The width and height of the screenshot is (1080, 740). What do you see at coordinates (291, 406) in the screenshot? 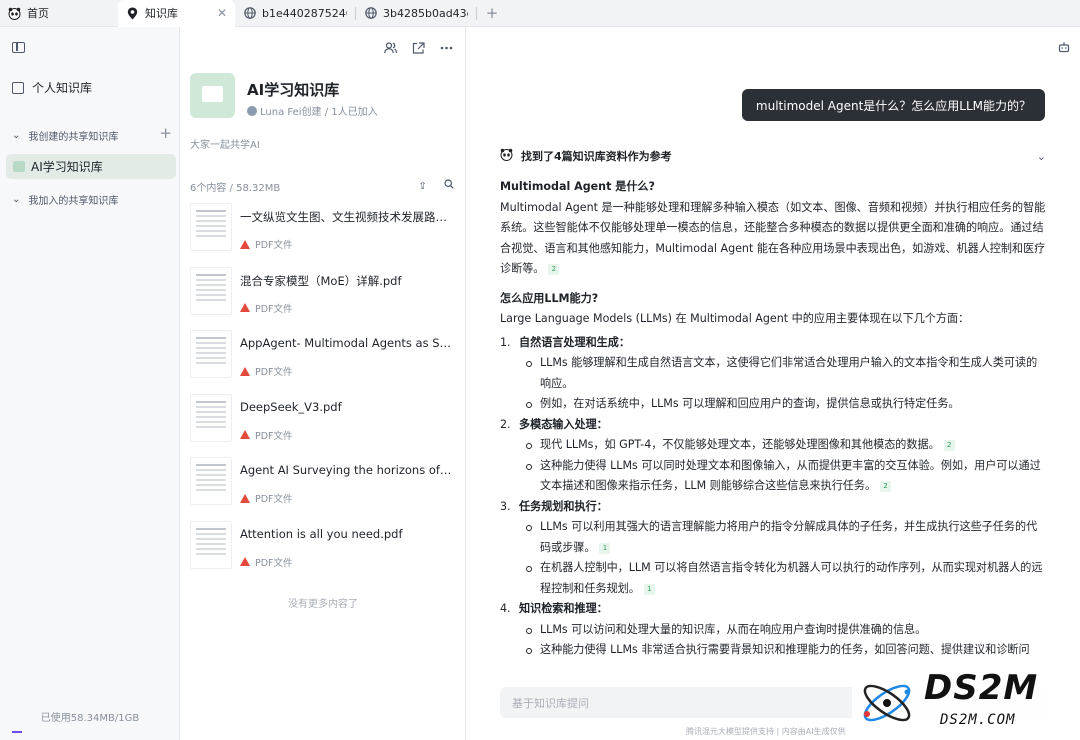
I see `doc-name: DeepSeek_V3.pdf` at bounding box center [291, 406].